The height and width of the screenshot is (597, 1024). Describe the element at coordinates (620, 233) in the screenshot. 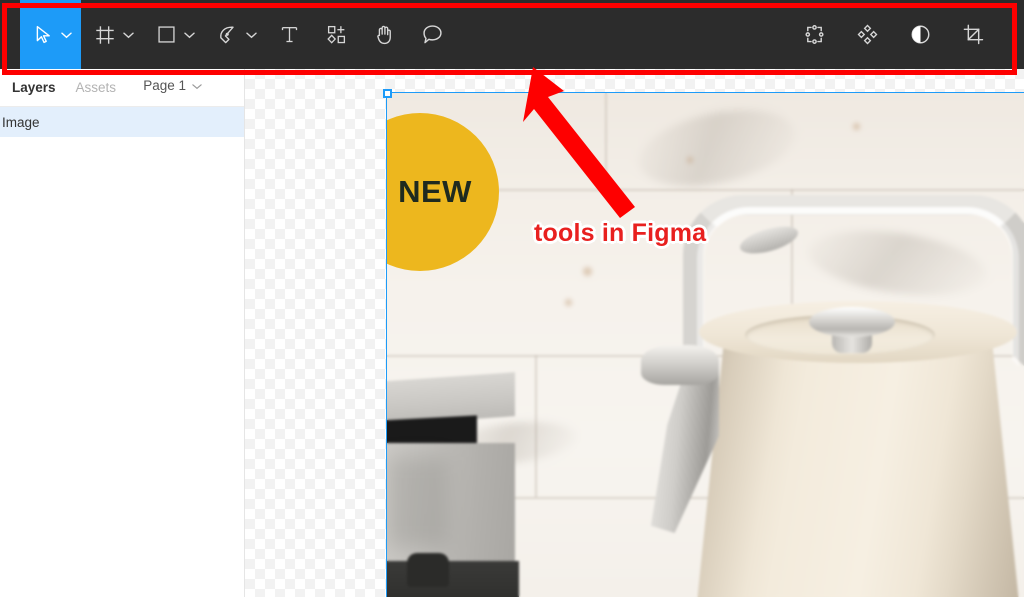

I see `callout-text: tools in Figma` at that location.